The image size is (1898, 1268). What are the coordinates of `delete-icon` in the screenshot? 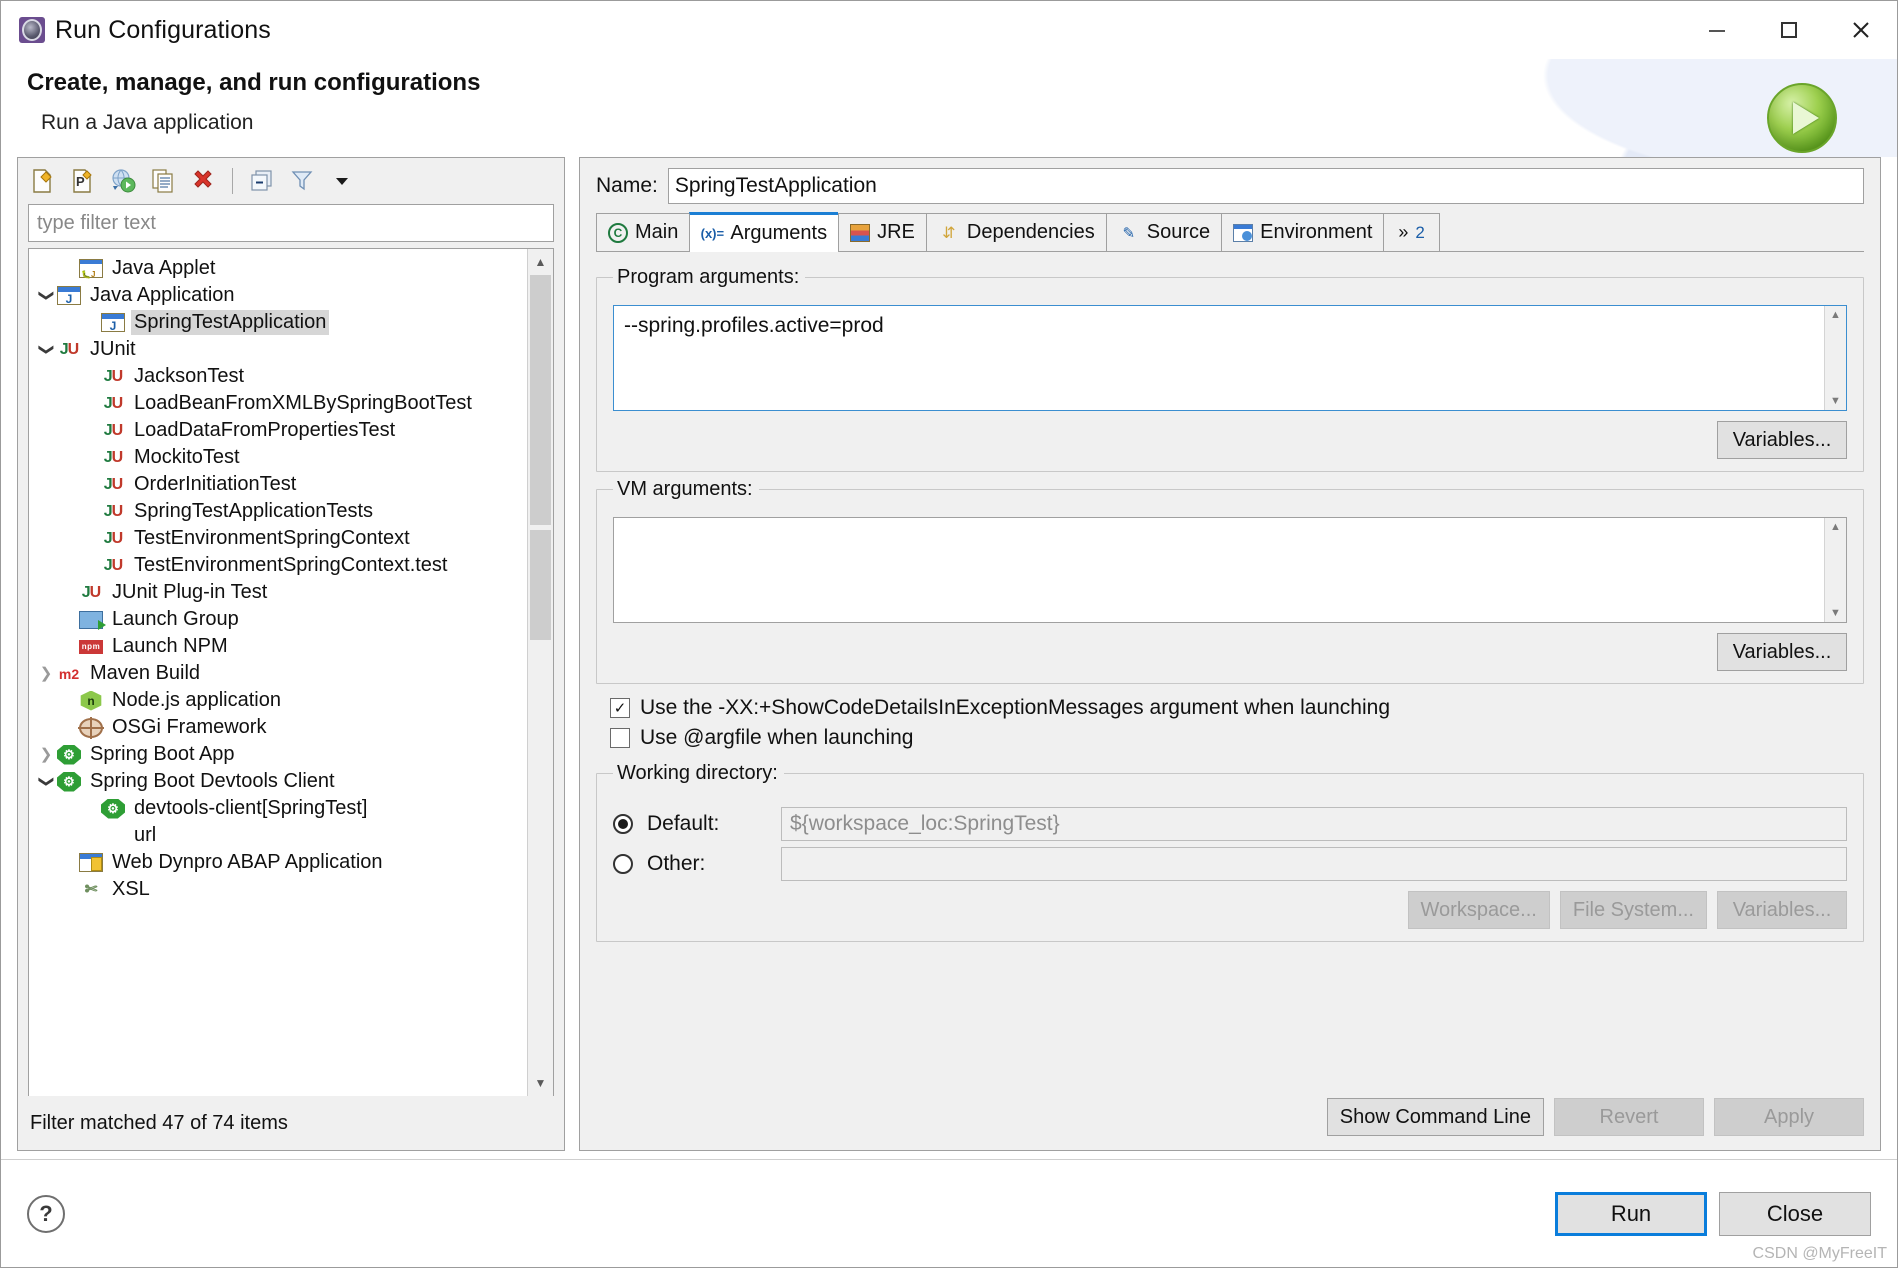 It's located at (203, 181).